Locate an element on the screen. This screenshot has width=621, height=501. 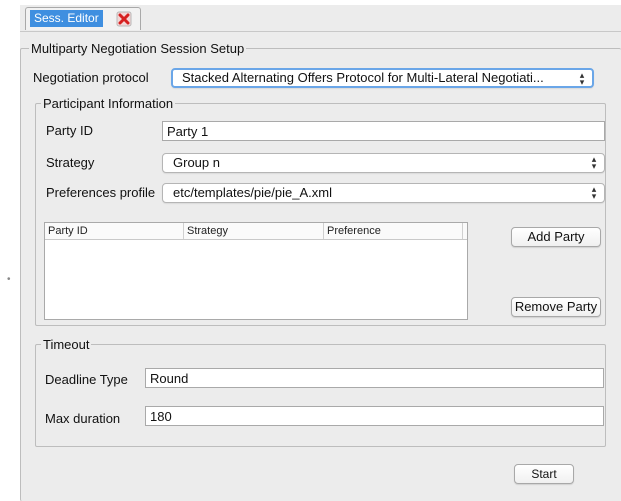
splitter-handle-icon: • is located at coordinates (9, 279).